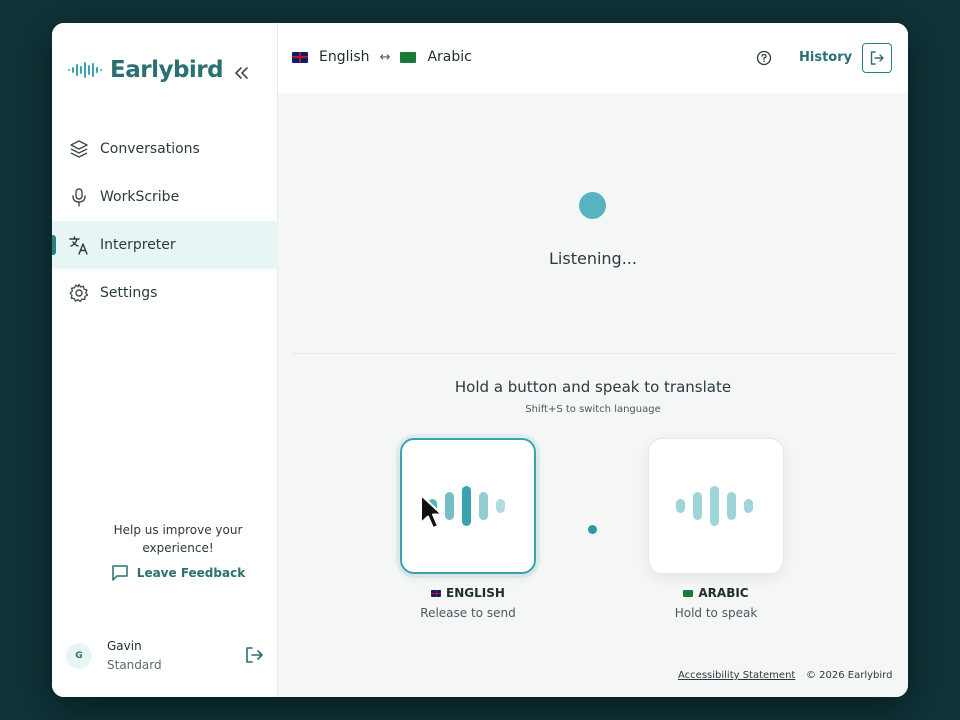  Describe the element at coordinates (592, 529) in the screenshot. I see `status-dot` at that location.